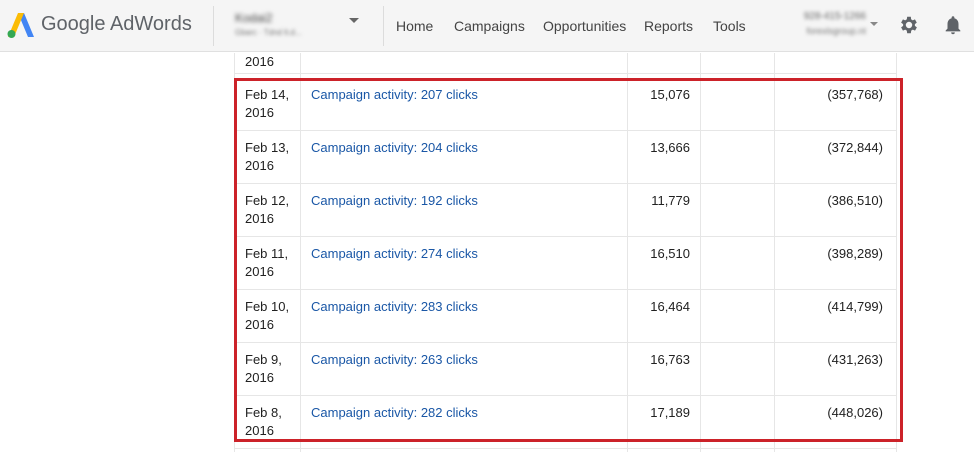  Describe the element at coordinates (394, 148) in the screenshot. I see `campaign-activity-link: Campaign activity: 204 clicks` at that location.